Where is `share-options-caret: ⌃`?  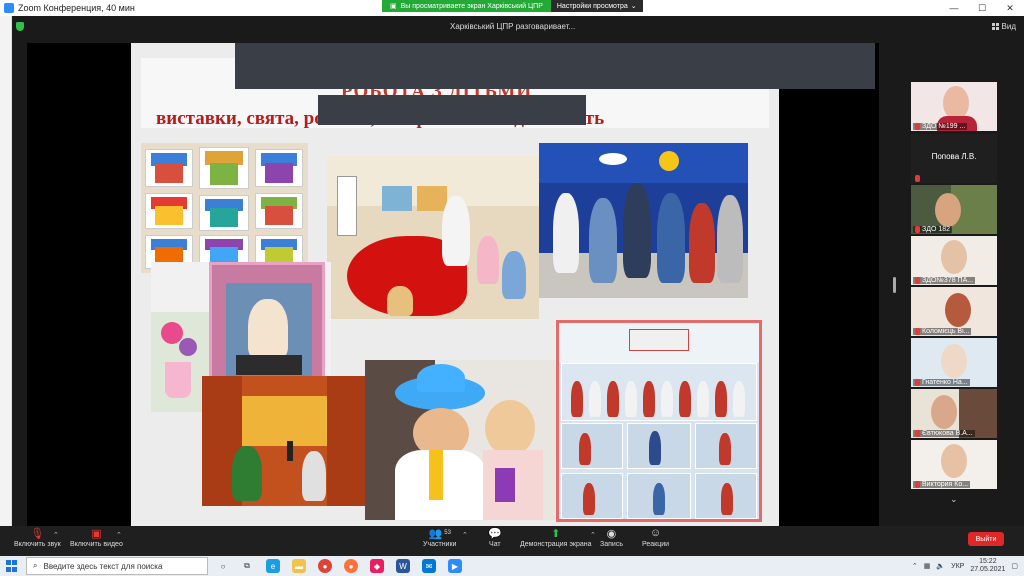 share-options-caret: ⌃ is located at coordinates (593, 535).